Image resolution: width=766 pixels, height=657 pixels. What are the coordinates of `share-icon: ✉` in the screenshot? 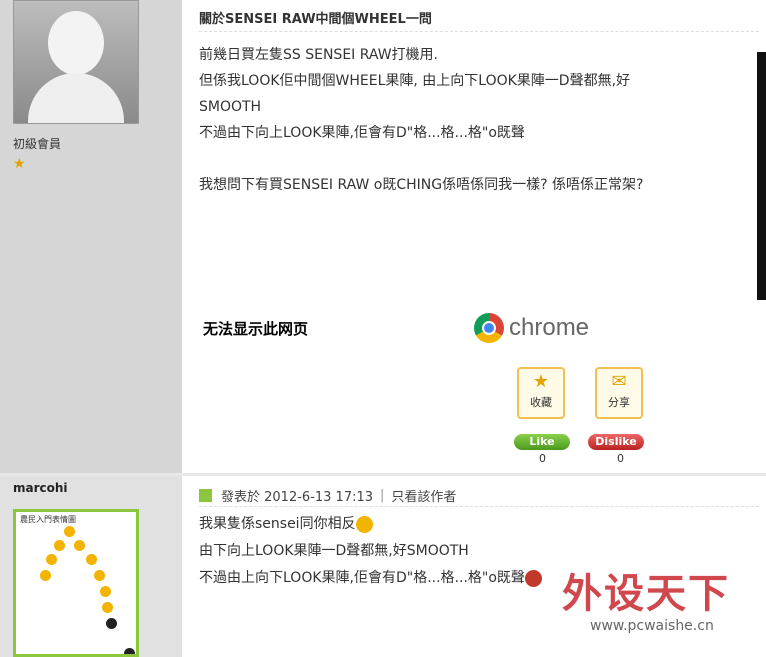 It's located at (619, 381).